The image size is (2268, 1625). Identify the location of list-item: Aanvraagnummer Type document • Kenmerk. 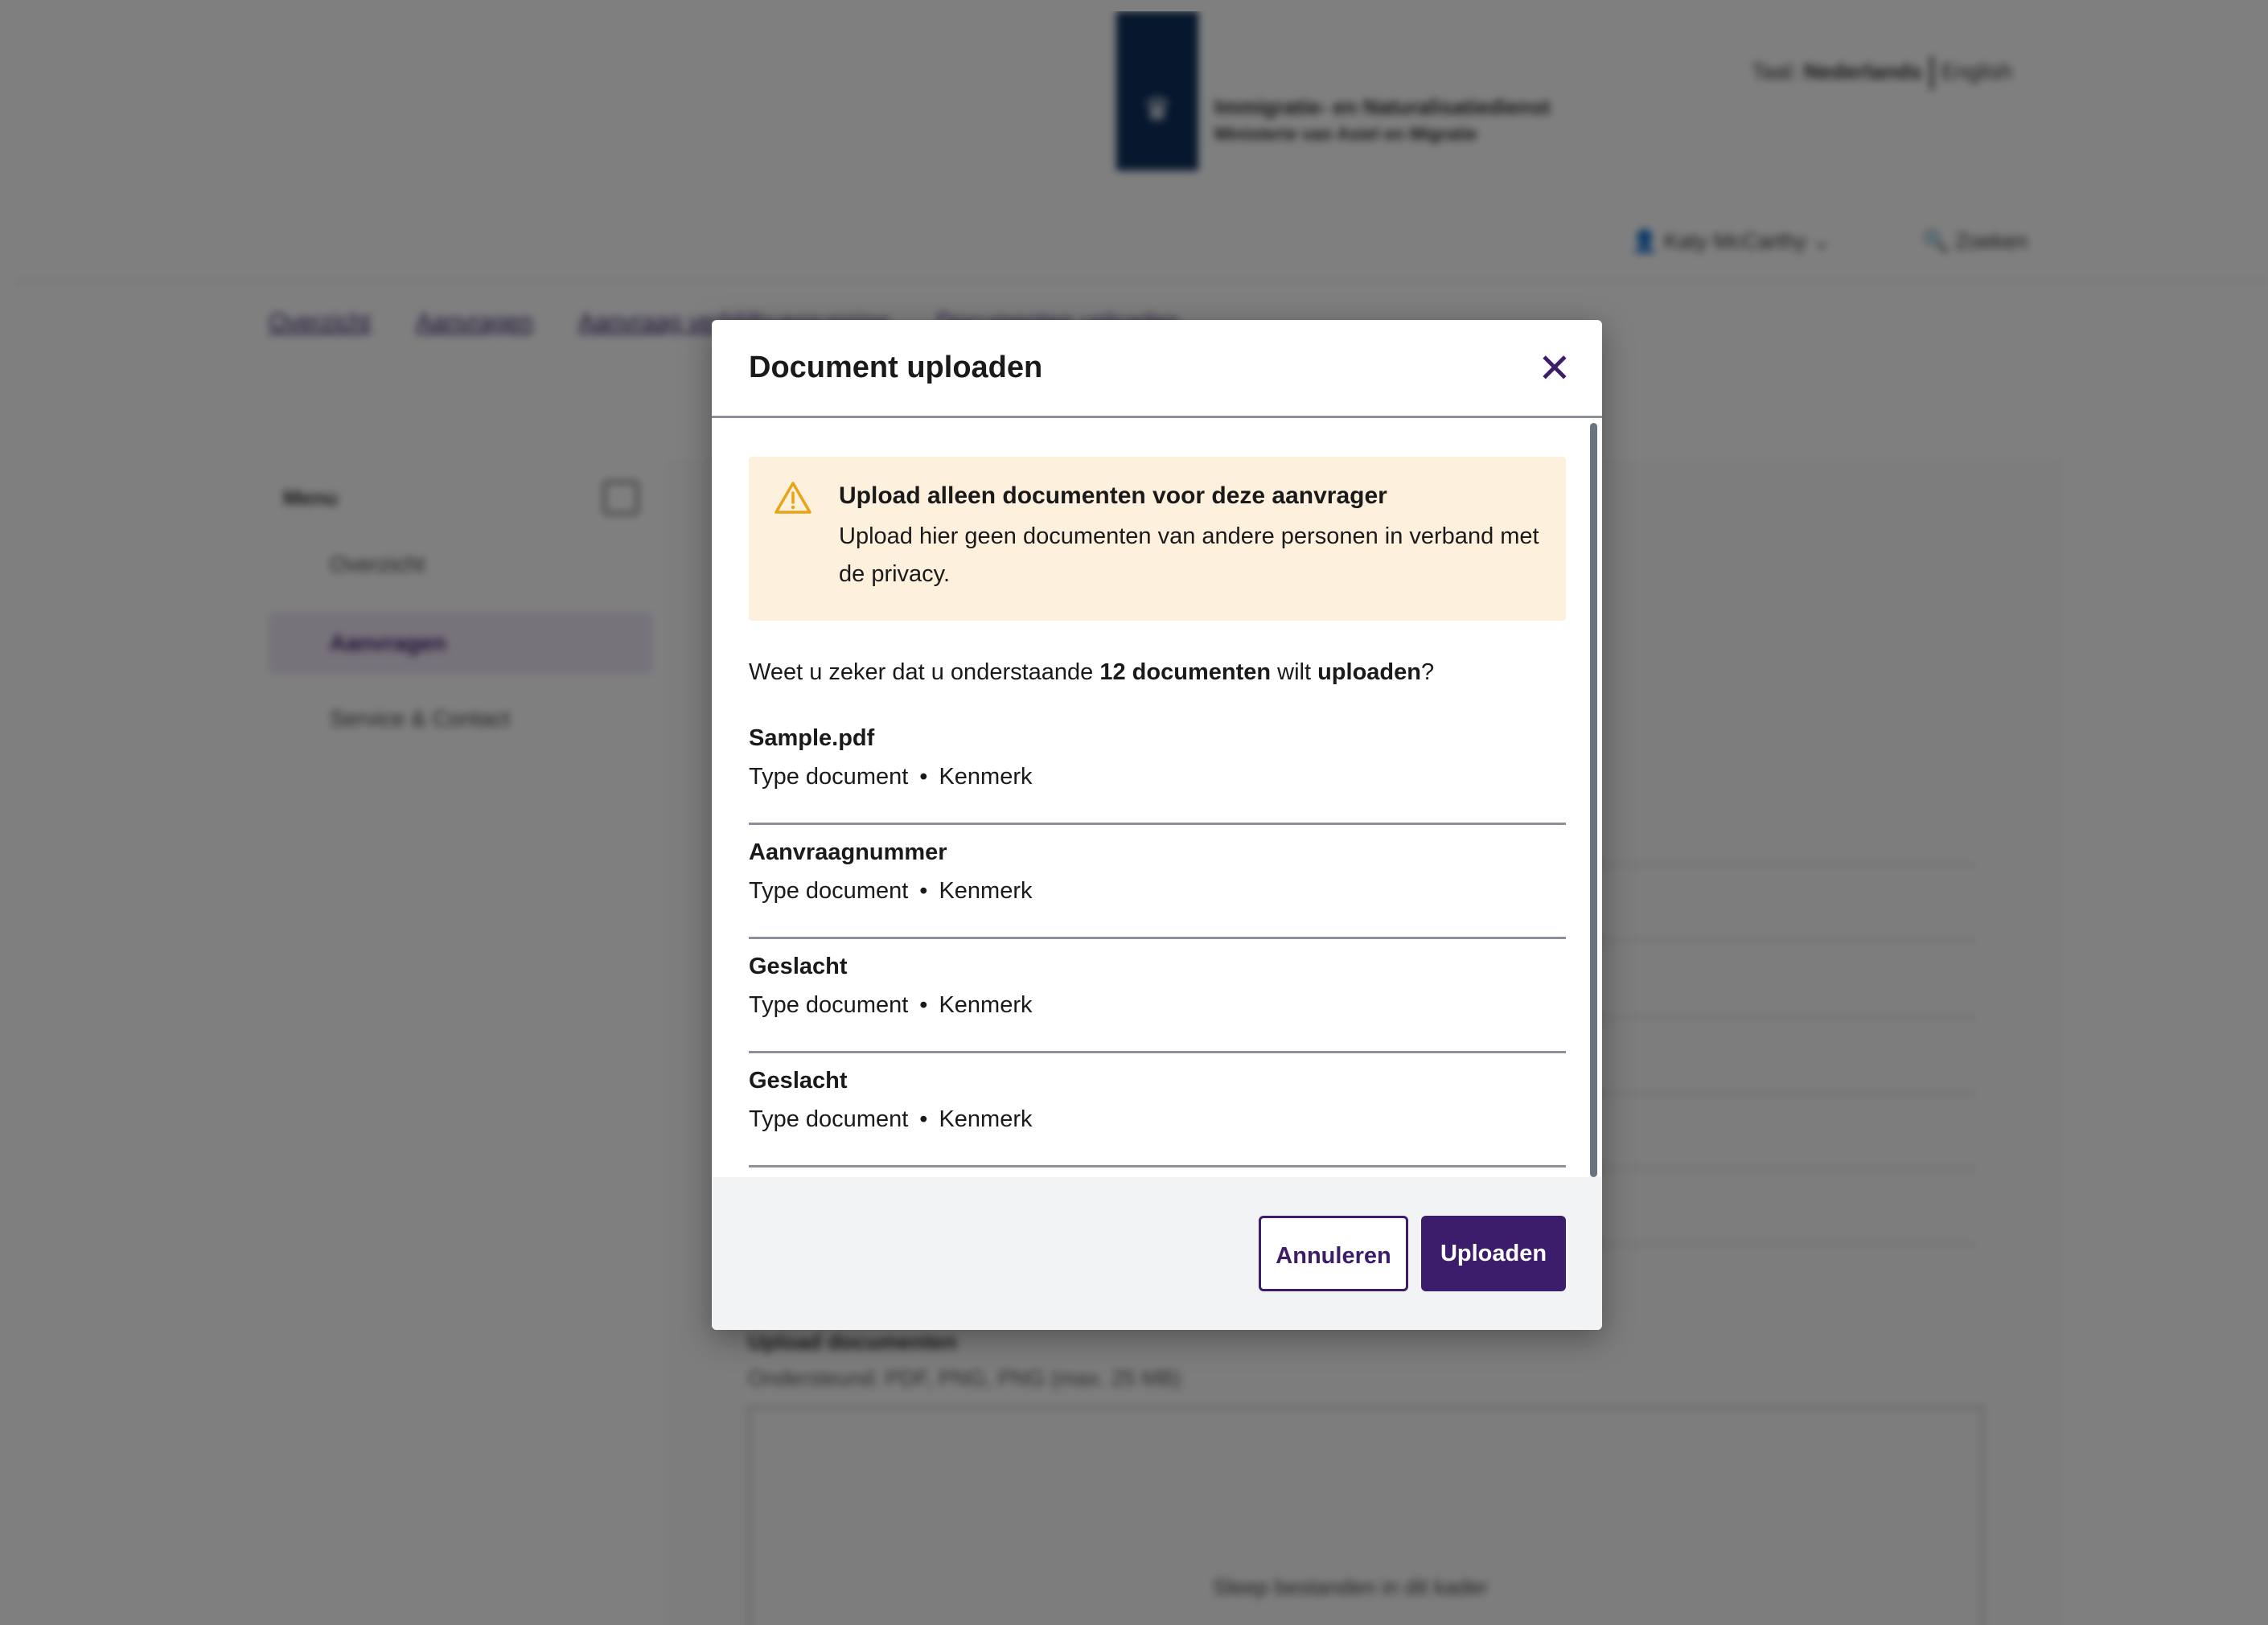
(1158, 882).